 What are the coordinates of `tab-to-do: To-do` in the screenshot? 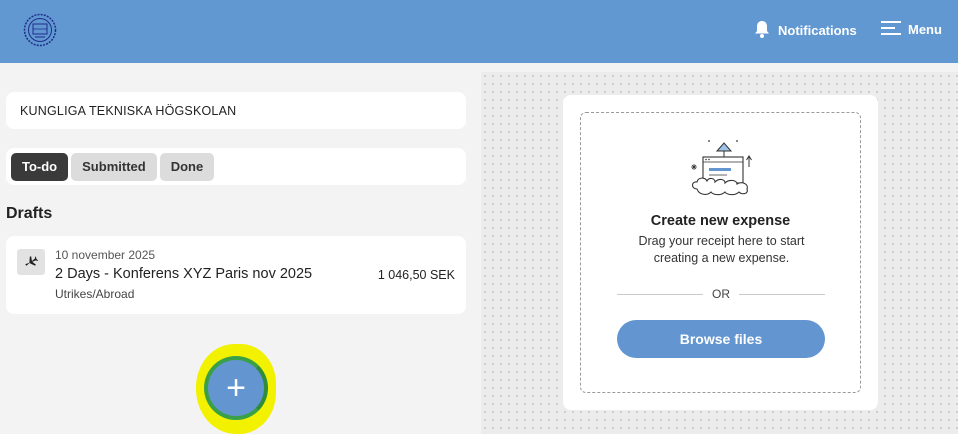 It's located at (40, 166).